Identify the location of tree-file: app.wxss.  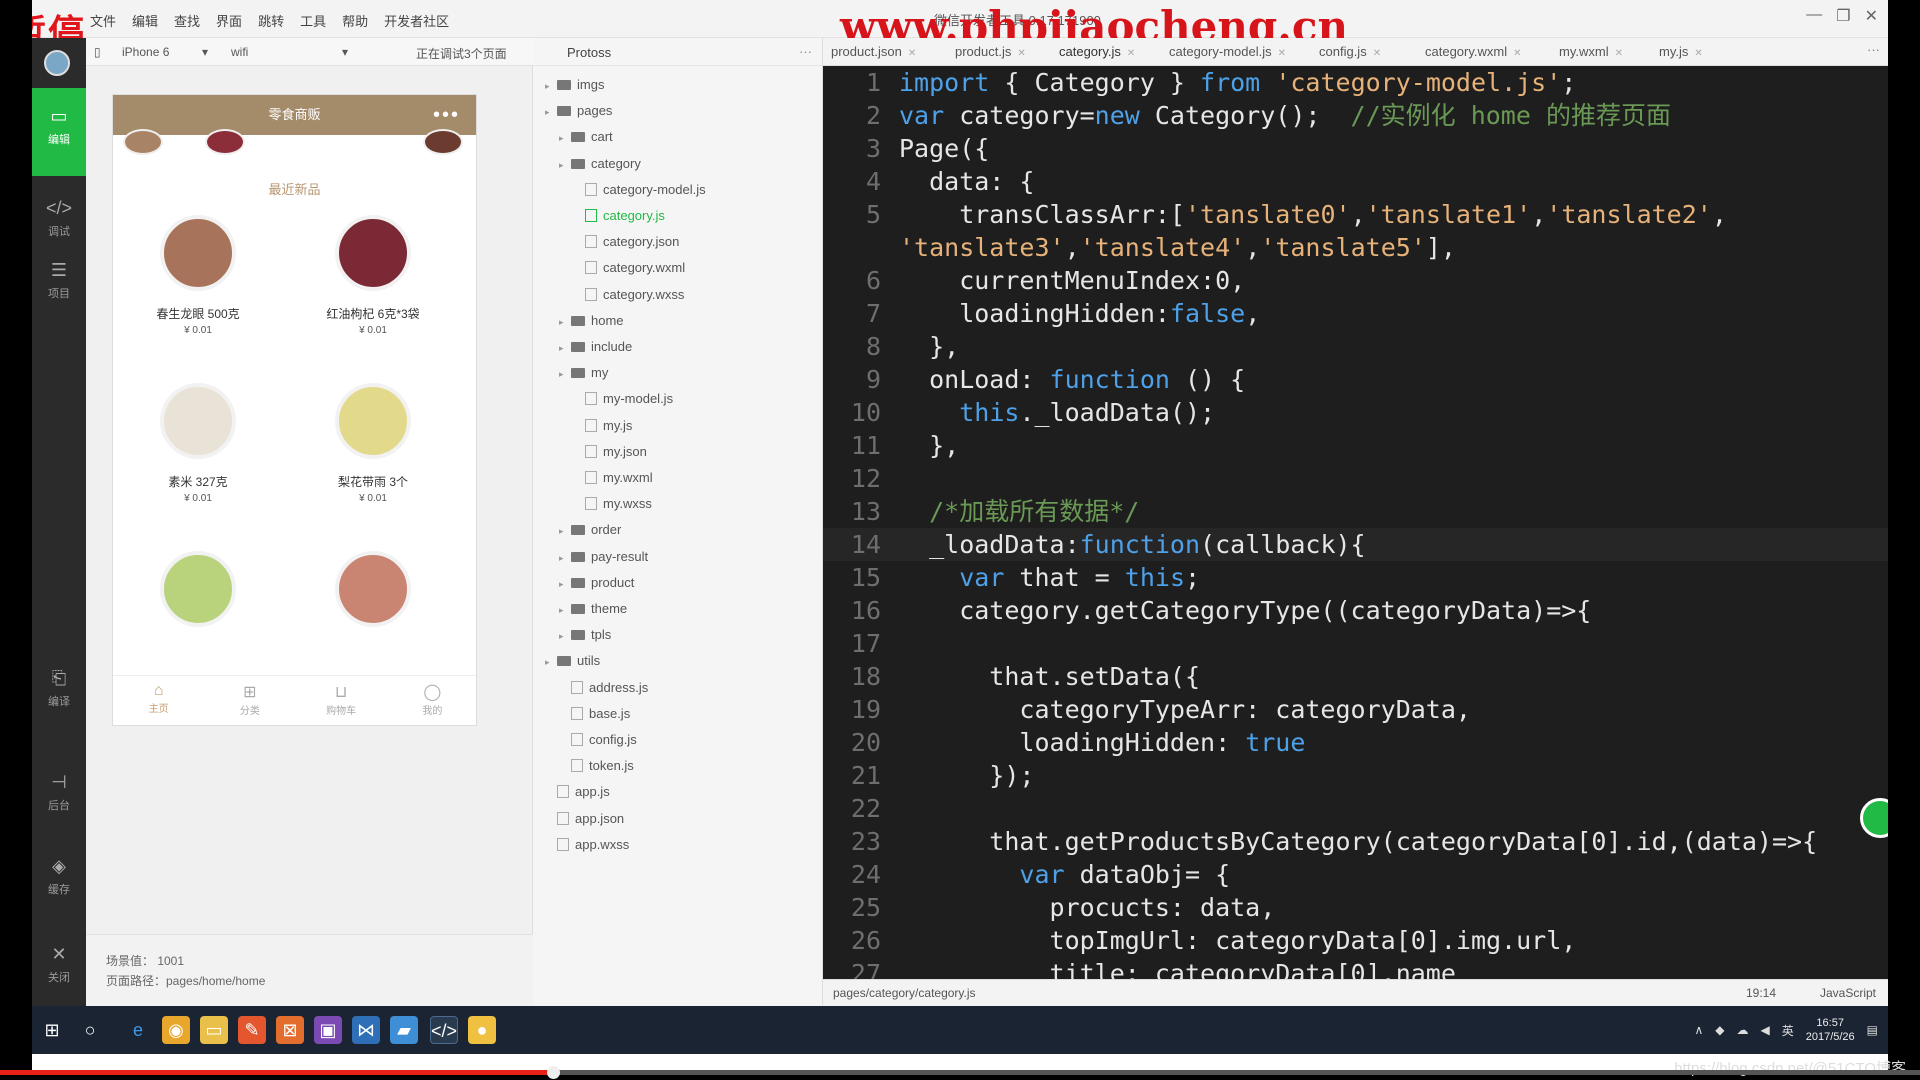
(587, 845).